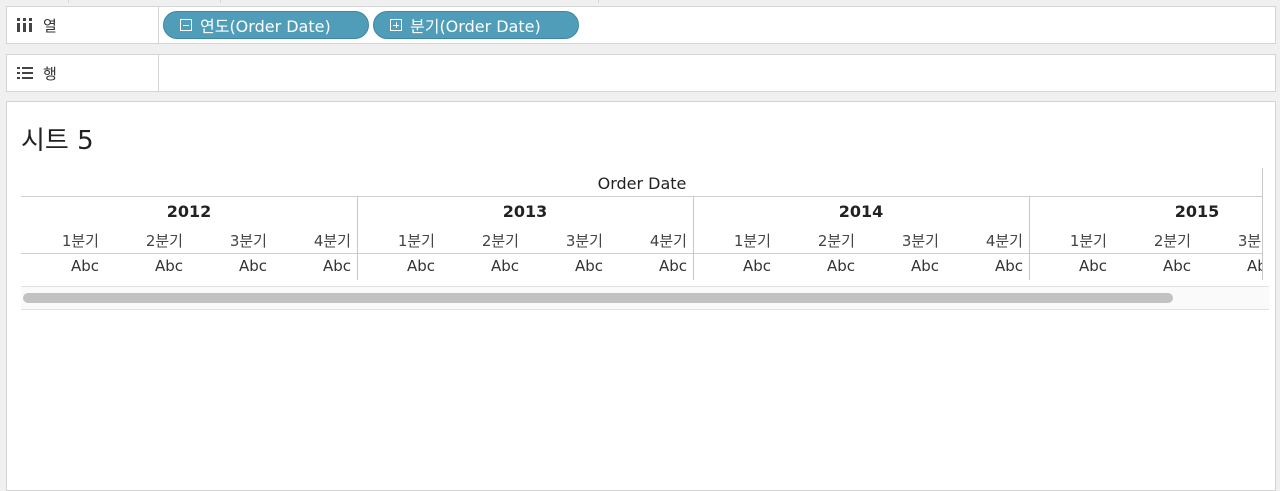 The image size is (1280, 491). What do you see at coordinates (189, 211) in the screenshot?
I see `year-header: 2012` at bounding box center [189, 211].